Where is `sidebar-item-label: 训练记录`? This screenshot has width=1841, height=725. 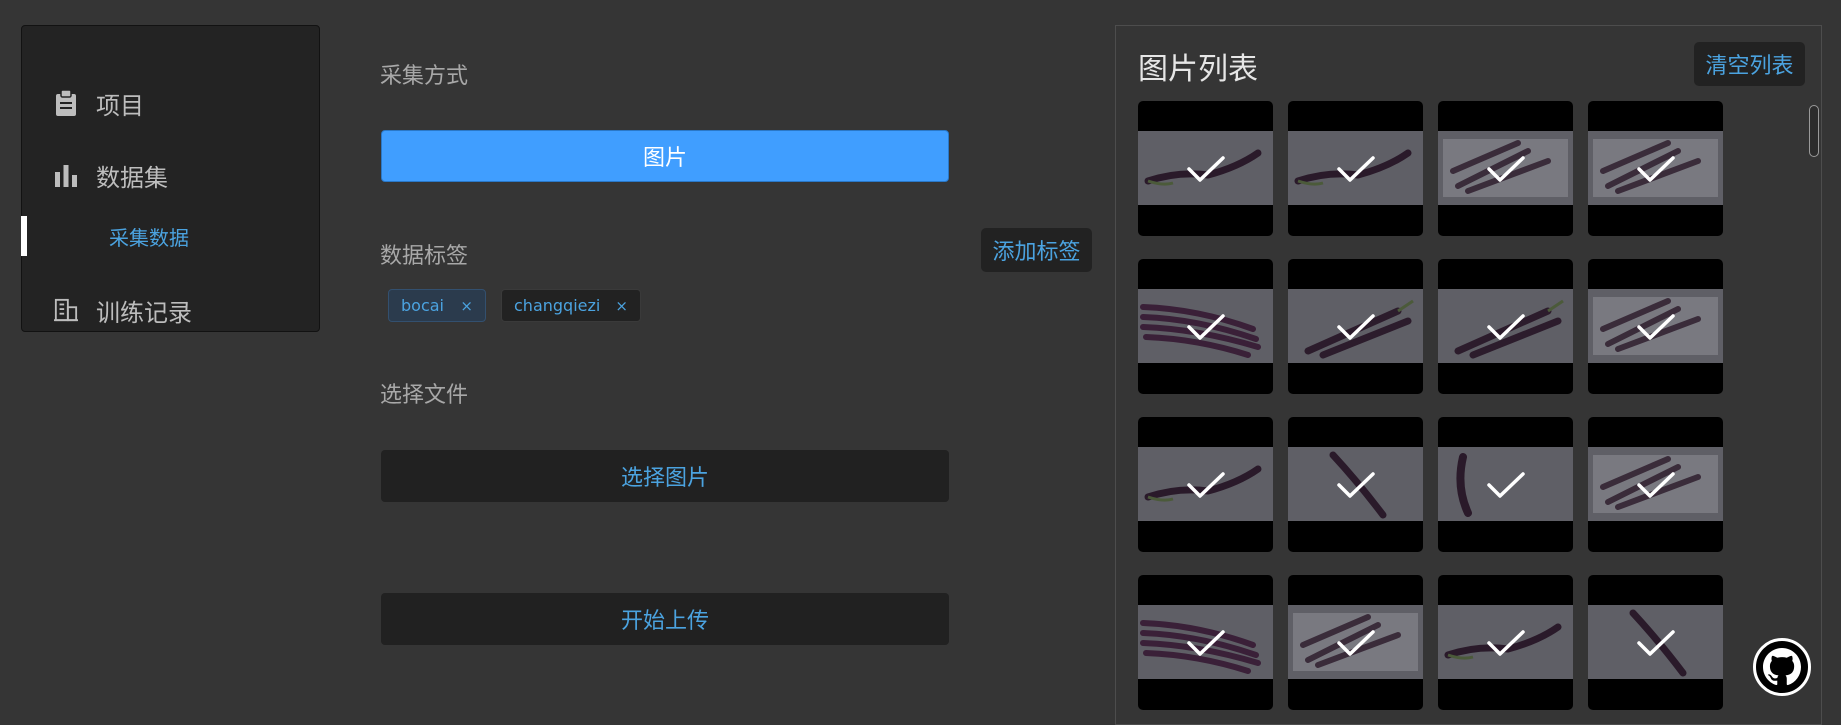 sidebar-item-label: 训练记录 is located at coordinates (144, 312).